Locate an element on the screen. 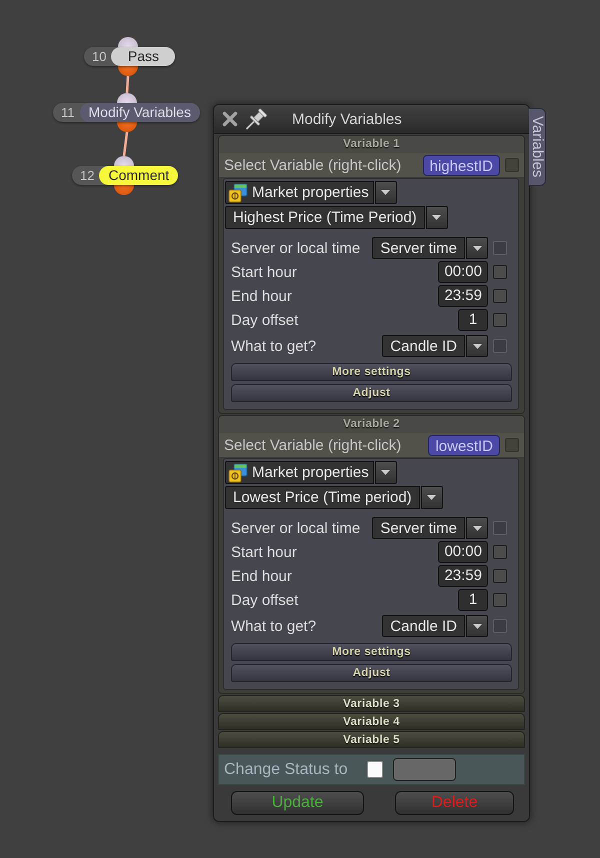  action-button: Update is located at coordinates (297, 803).